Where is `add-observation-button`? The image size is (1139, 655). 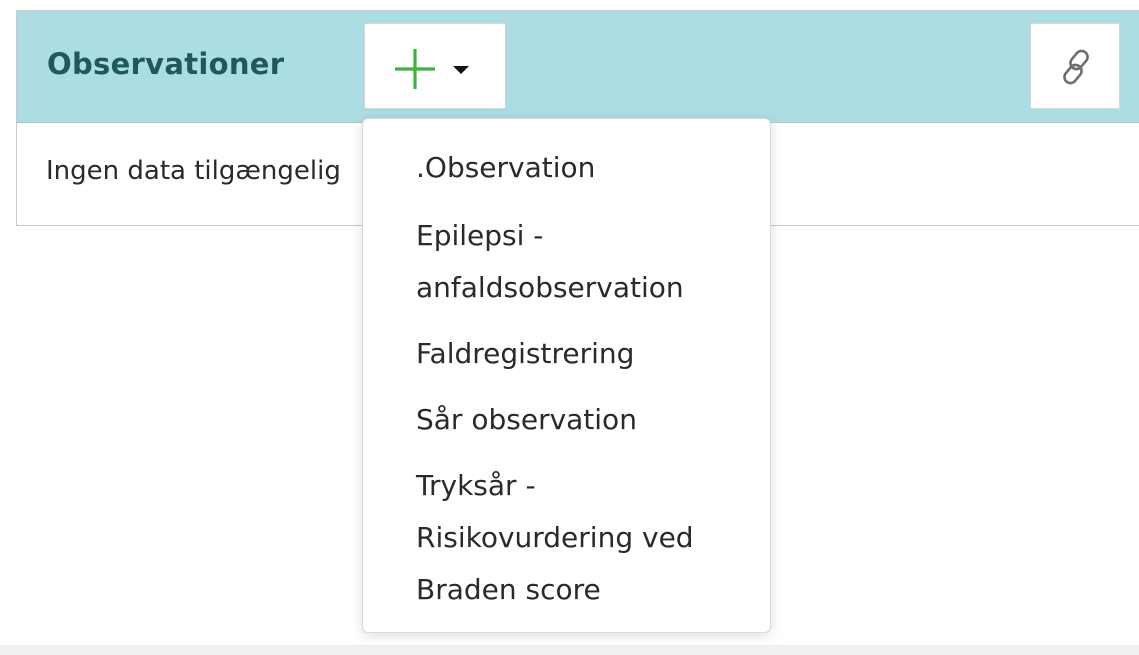 add-observation-button is located at coordinates (435, 66).